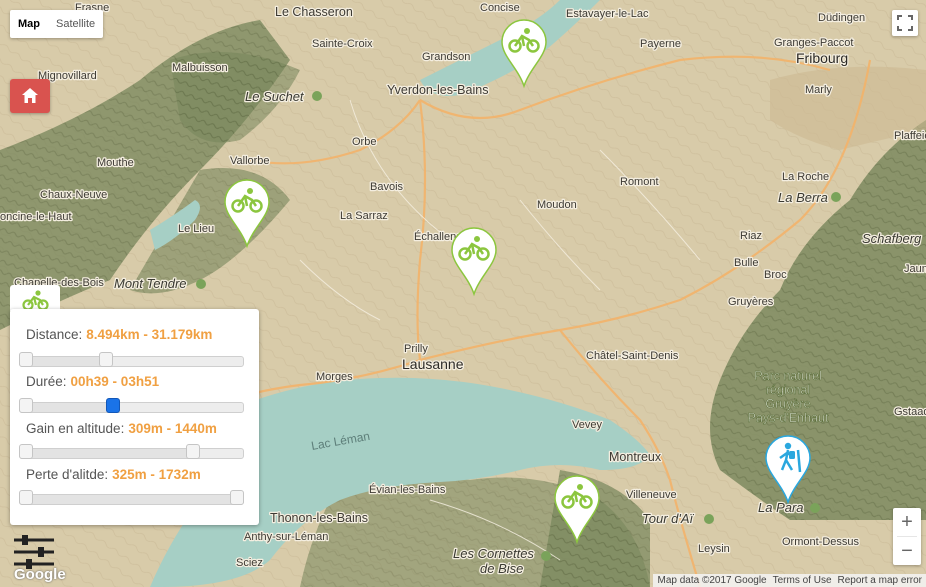  Describe the element at coordinates (639, 182) in the screenshot. I see `place-label: Romont` at that location.